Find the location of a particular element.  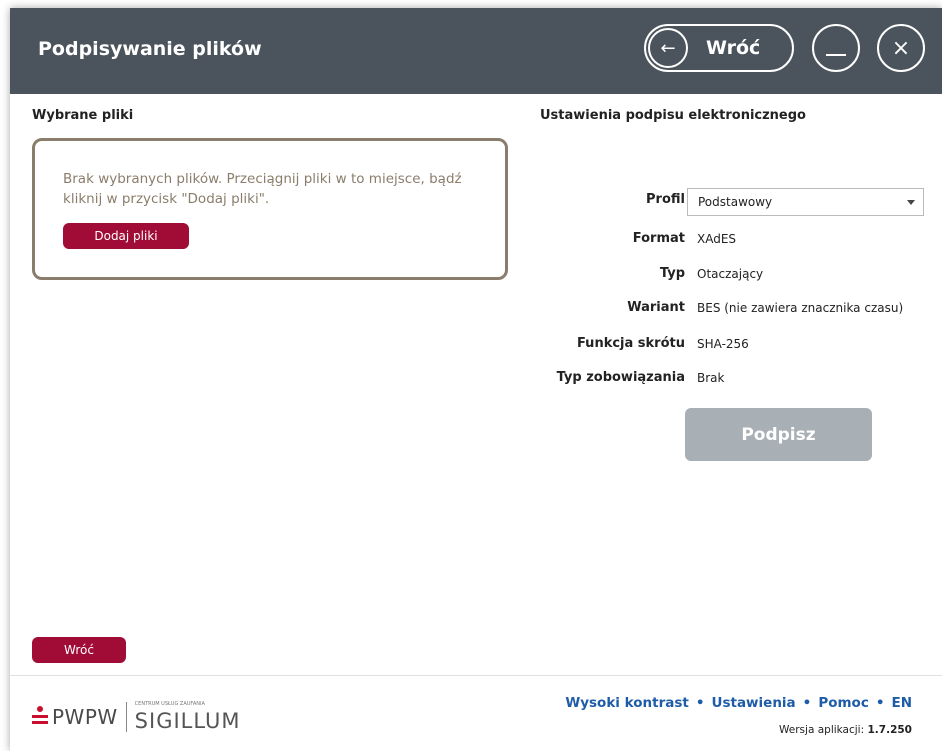

profile-select: Podstawowy is located at coordinates (805, 202).